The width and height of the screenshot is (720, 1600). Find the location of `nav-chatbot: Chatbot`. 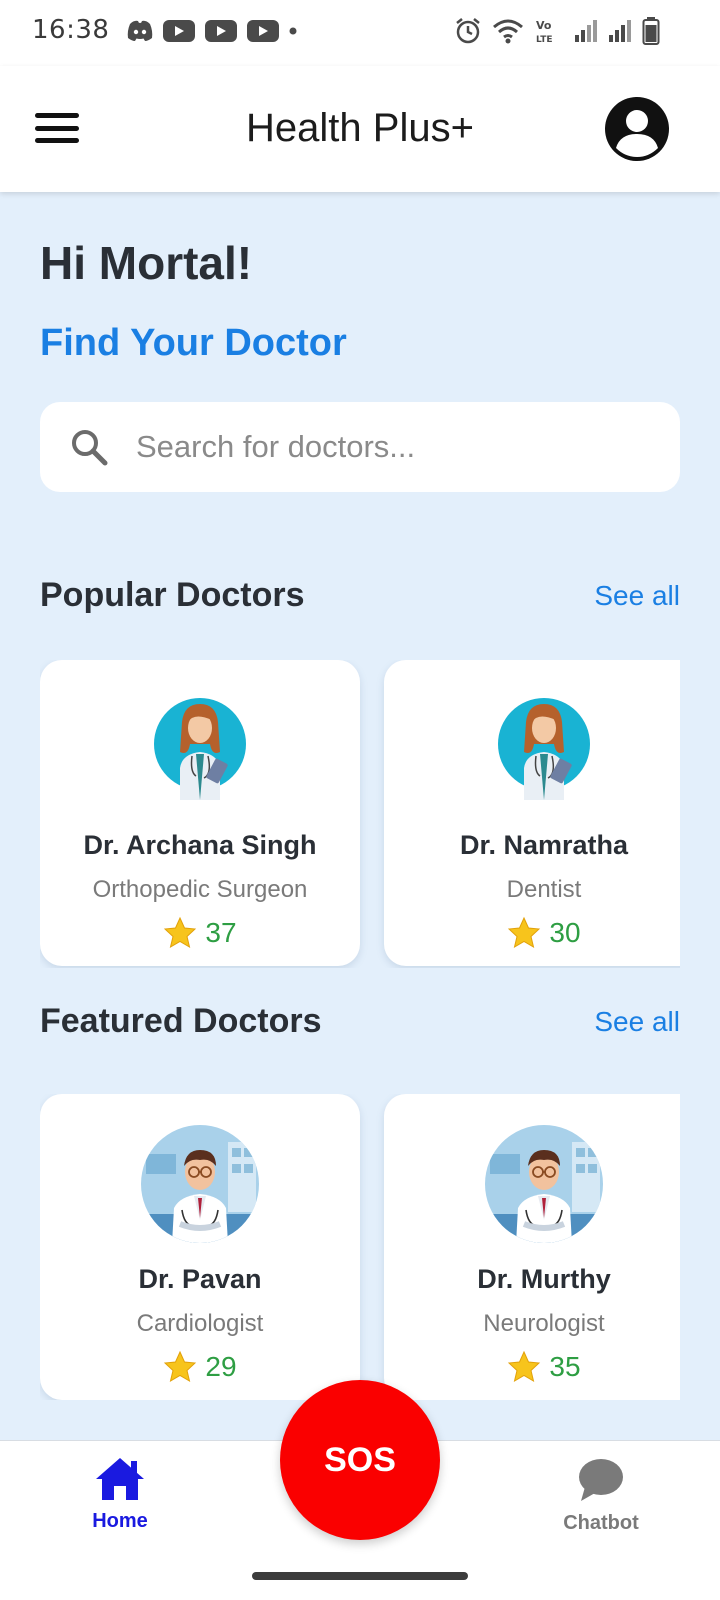

nav-chatbot: Chatbot is located at coordinates (601, 1496).